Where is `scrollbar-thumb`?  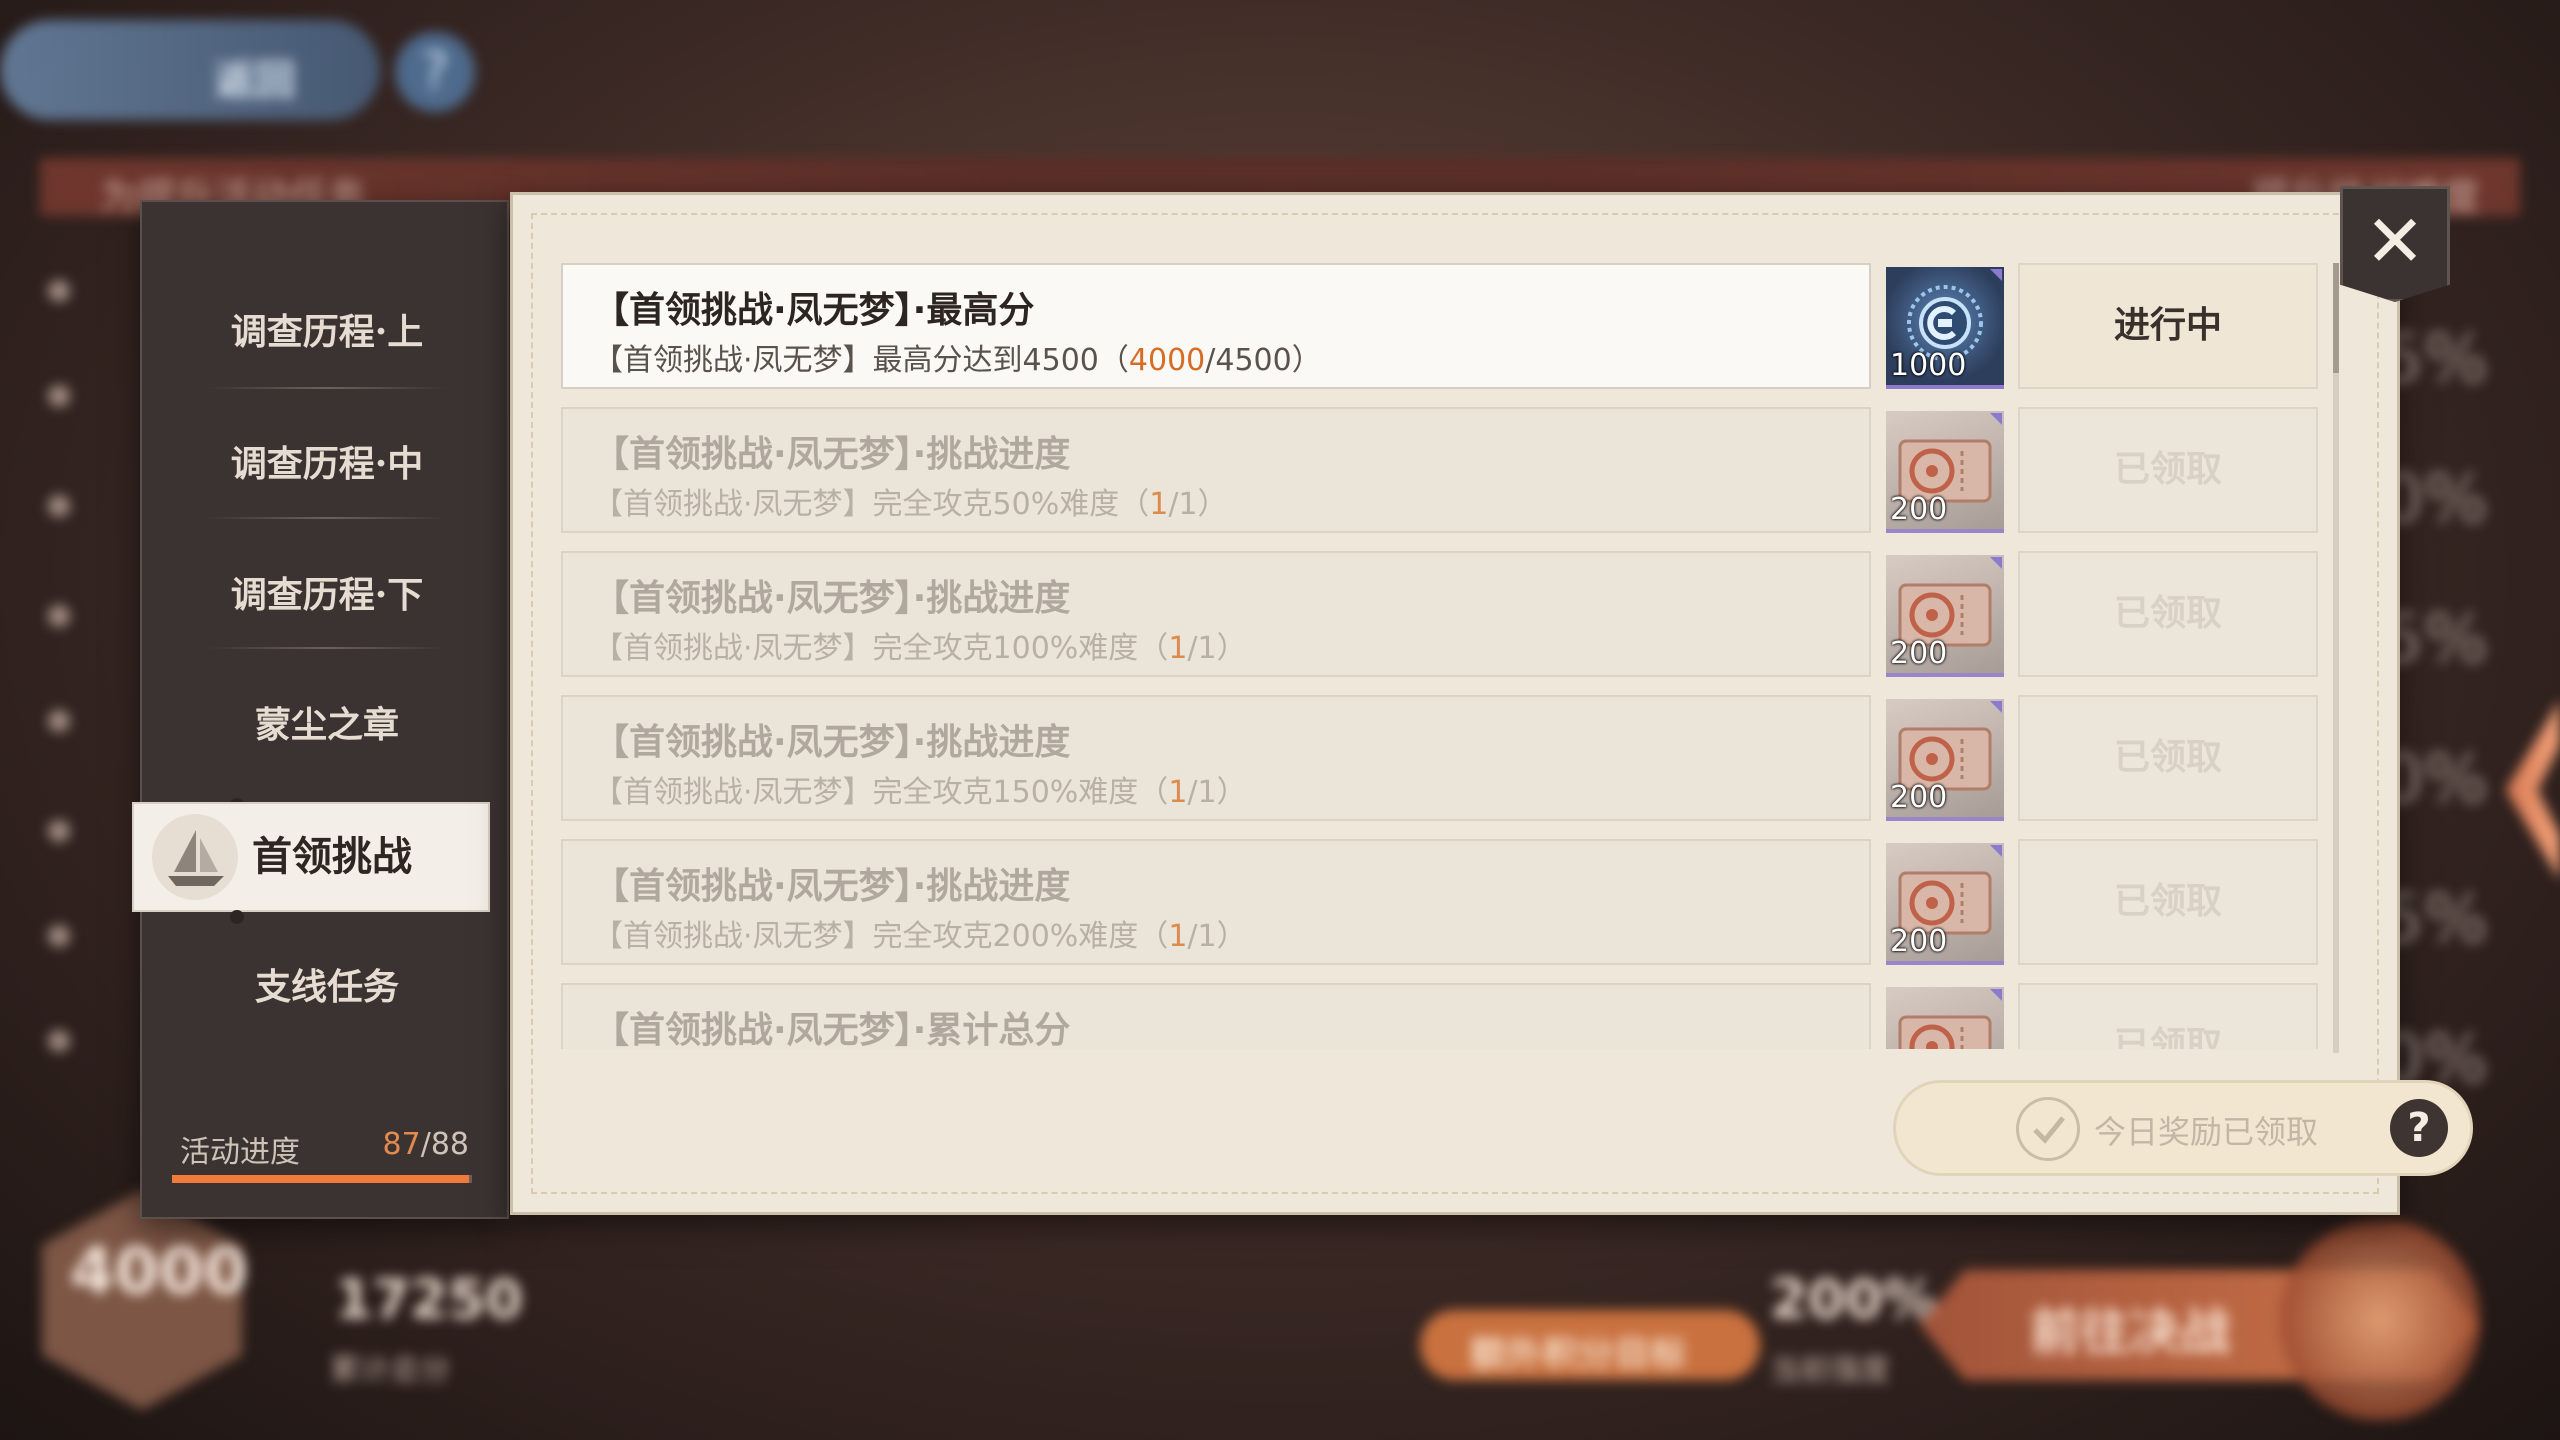 scrollbar-thumb is located at coordinates (2336, 318).